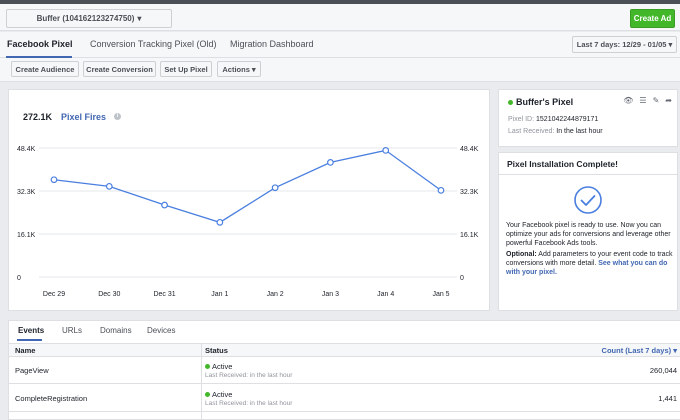 This screenshot has height=420, width=680. What do you see at coordinates (26, 192) in the screenshot?
I see `y-tick-label-left: 32.3K` at bounding box center [26, 192].